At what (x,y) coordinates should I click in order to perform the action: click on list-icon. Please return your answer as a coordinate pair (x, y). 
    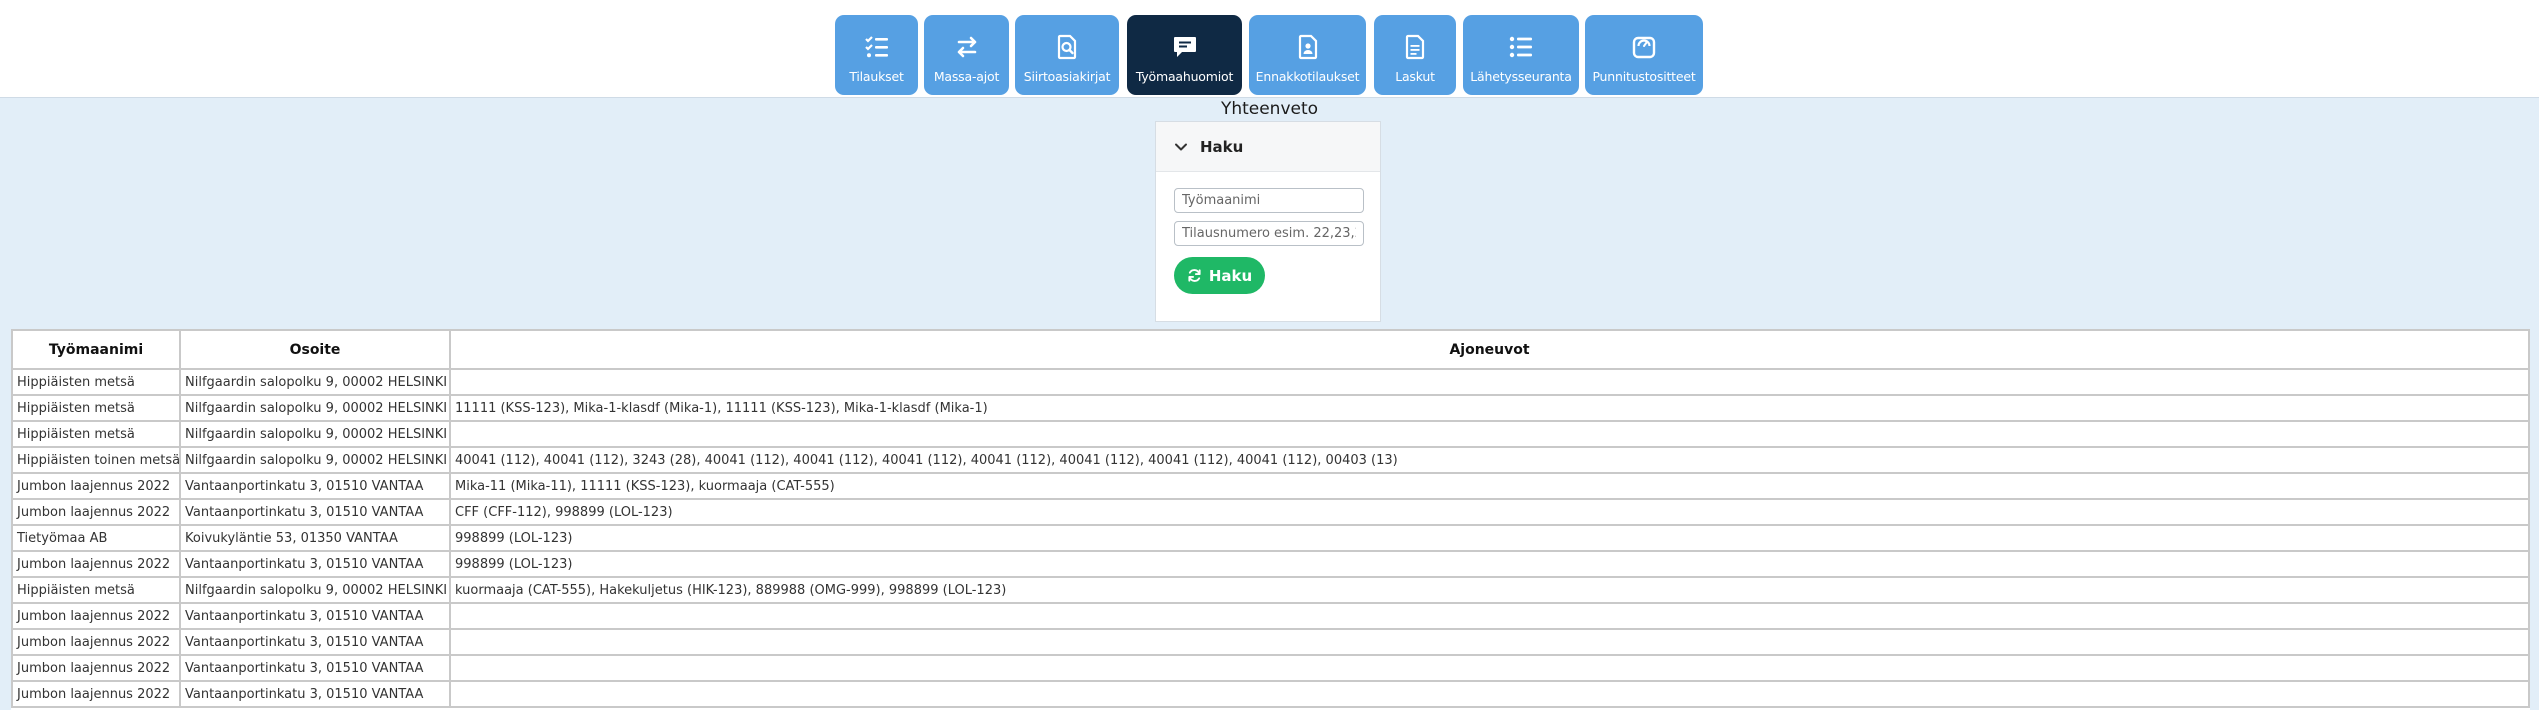
    Looking at the image, I should click on (1520, 47).